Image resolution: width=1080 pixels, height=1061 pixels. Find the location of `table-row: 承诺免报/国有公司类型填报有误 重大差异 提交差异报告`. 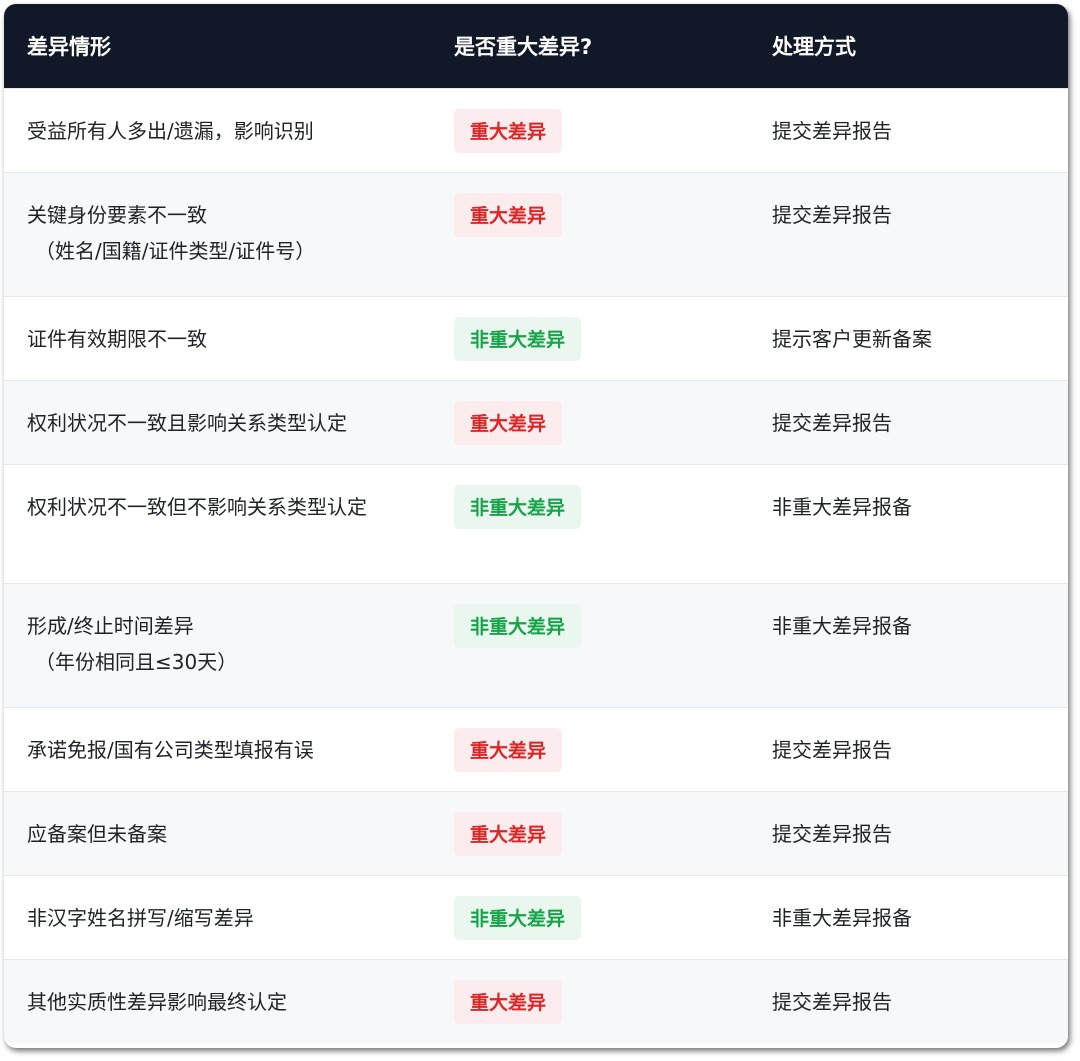

table-row: 承诺免报/国有公司类型填报有误 重大差异 提交差异报告 is located at coordinates (536, 749).